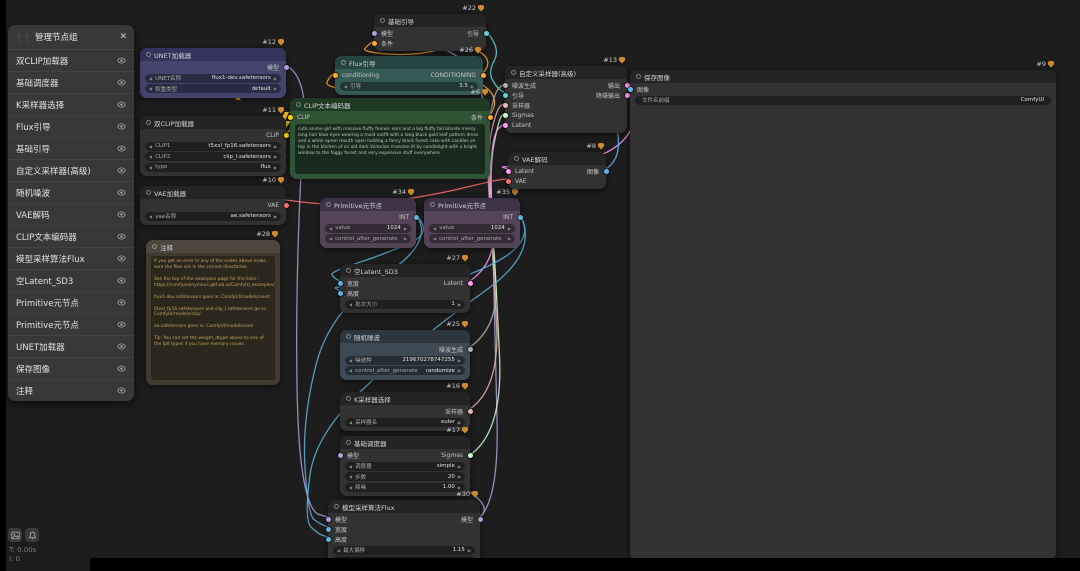 This screenshot has height=571, width=1080. Describe the element at coordinates (340, 283) in the screenshot. I see `input-slot-宽度` at that location.